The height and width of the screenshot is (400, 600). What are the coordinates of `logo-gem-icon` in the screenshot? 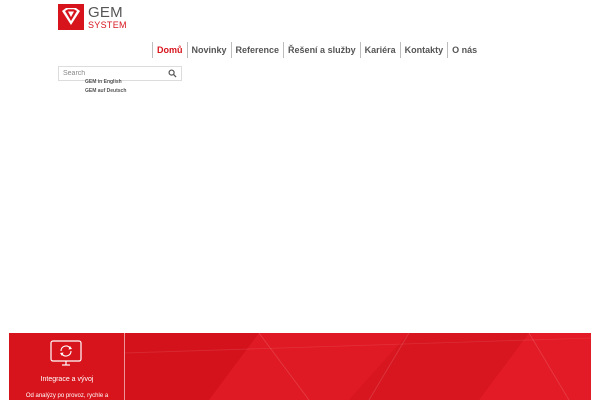 It's located at (71, 17).